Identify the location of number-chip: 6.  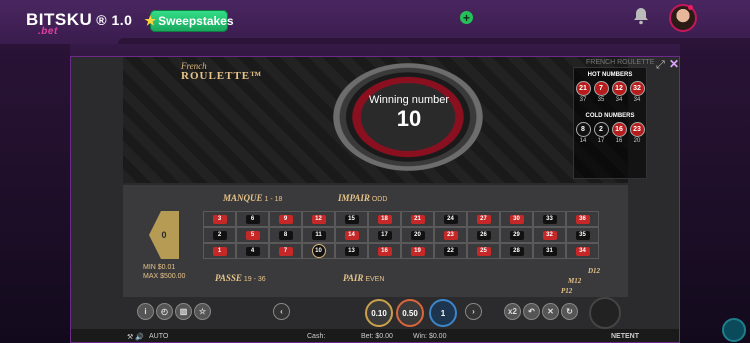
(252, 219).